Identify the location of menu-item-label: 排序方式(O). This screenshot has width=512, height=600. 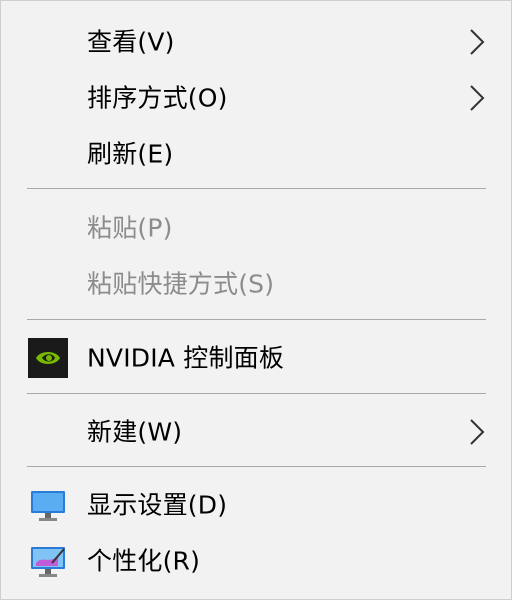
(157, 98).